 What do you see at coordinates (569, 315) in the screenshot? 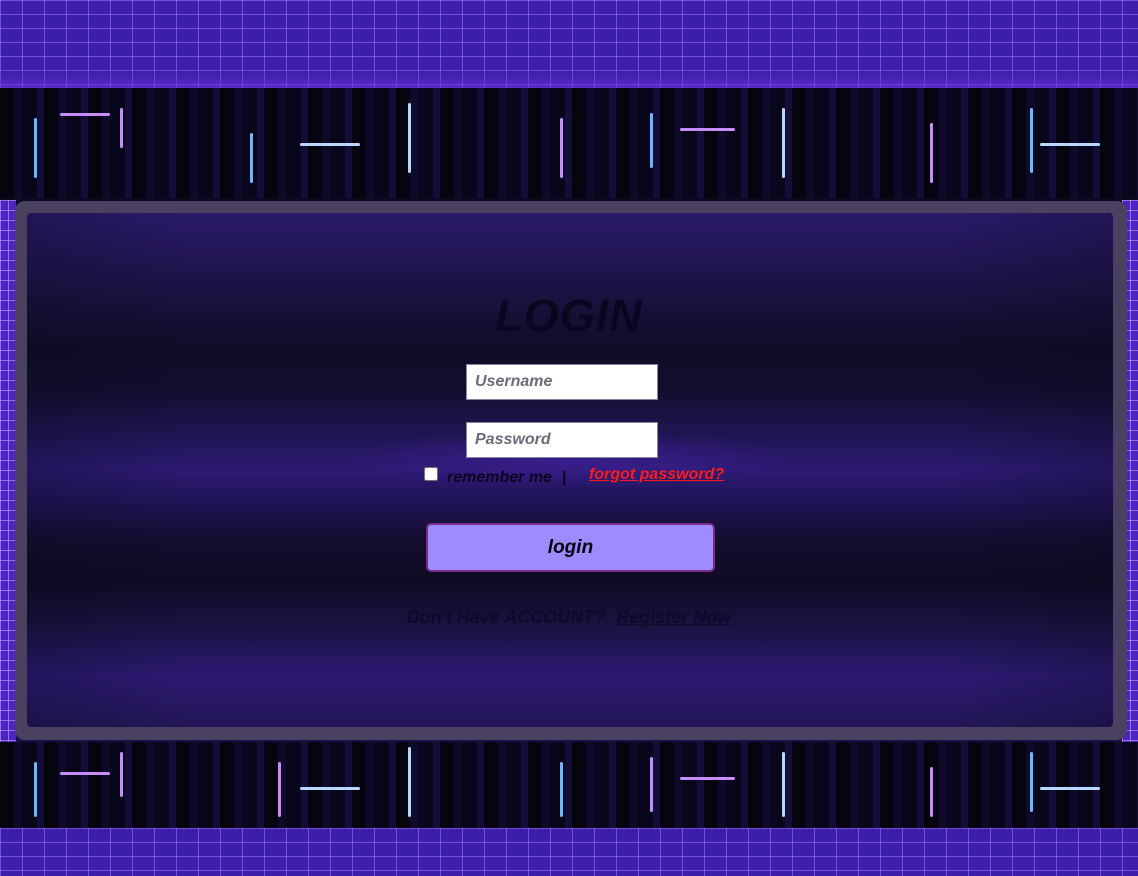
I see `page-title: LOGIN` at bounding box center [569, 315].